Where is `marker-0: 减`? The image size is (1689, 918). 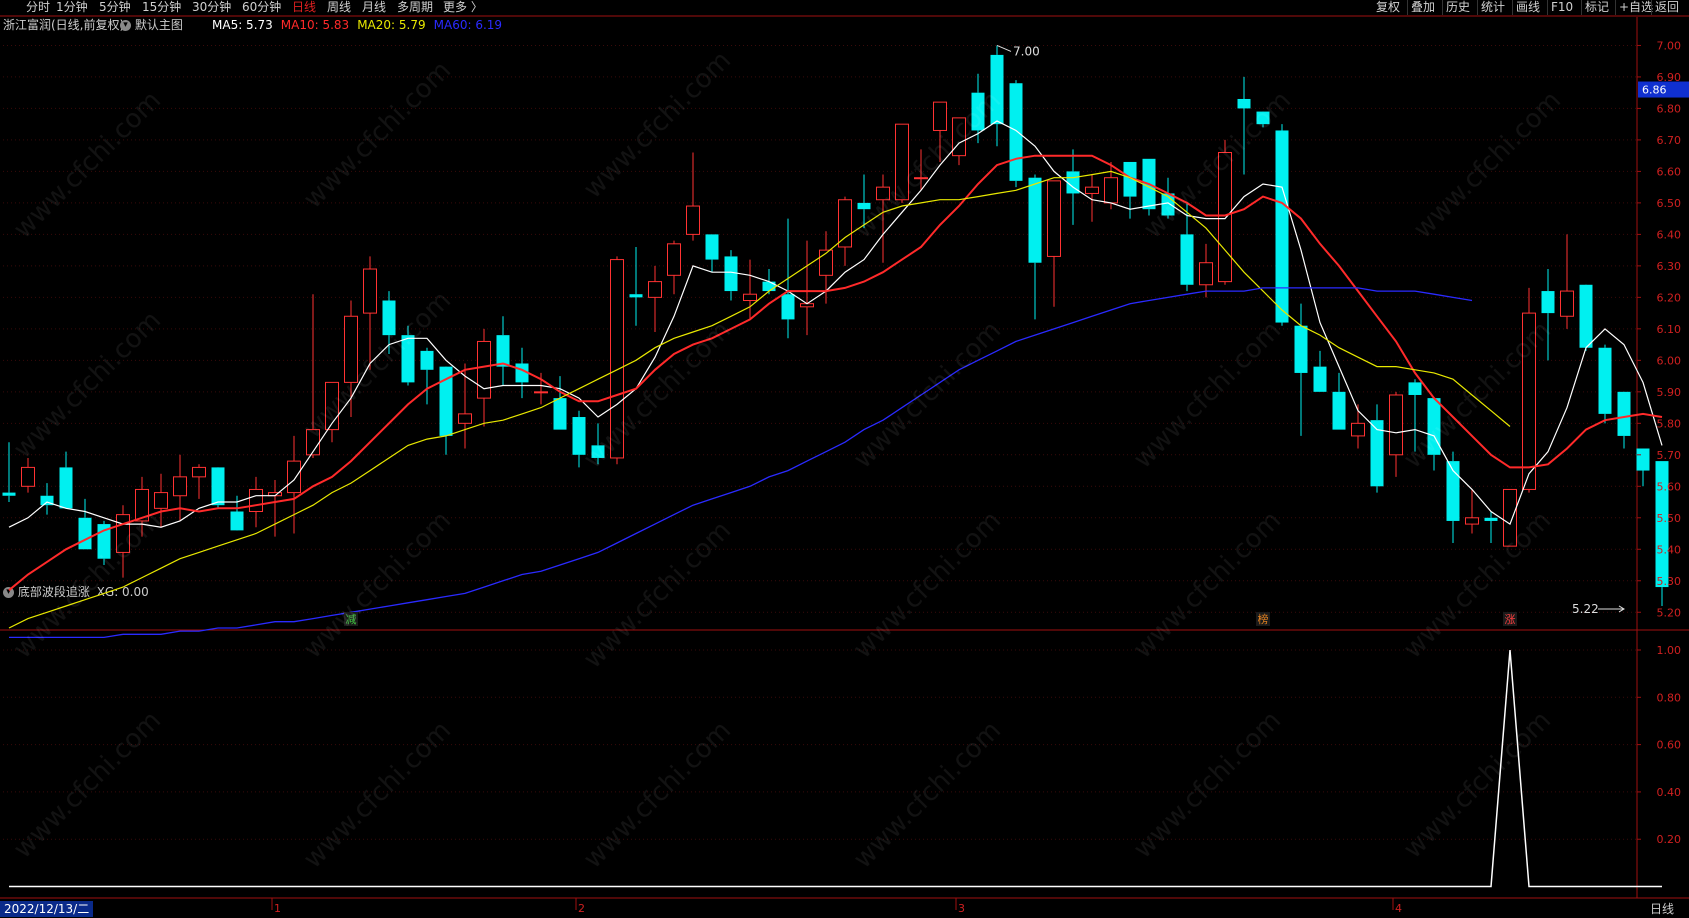 marker-0: 减 is located at coordinates (351, 619).